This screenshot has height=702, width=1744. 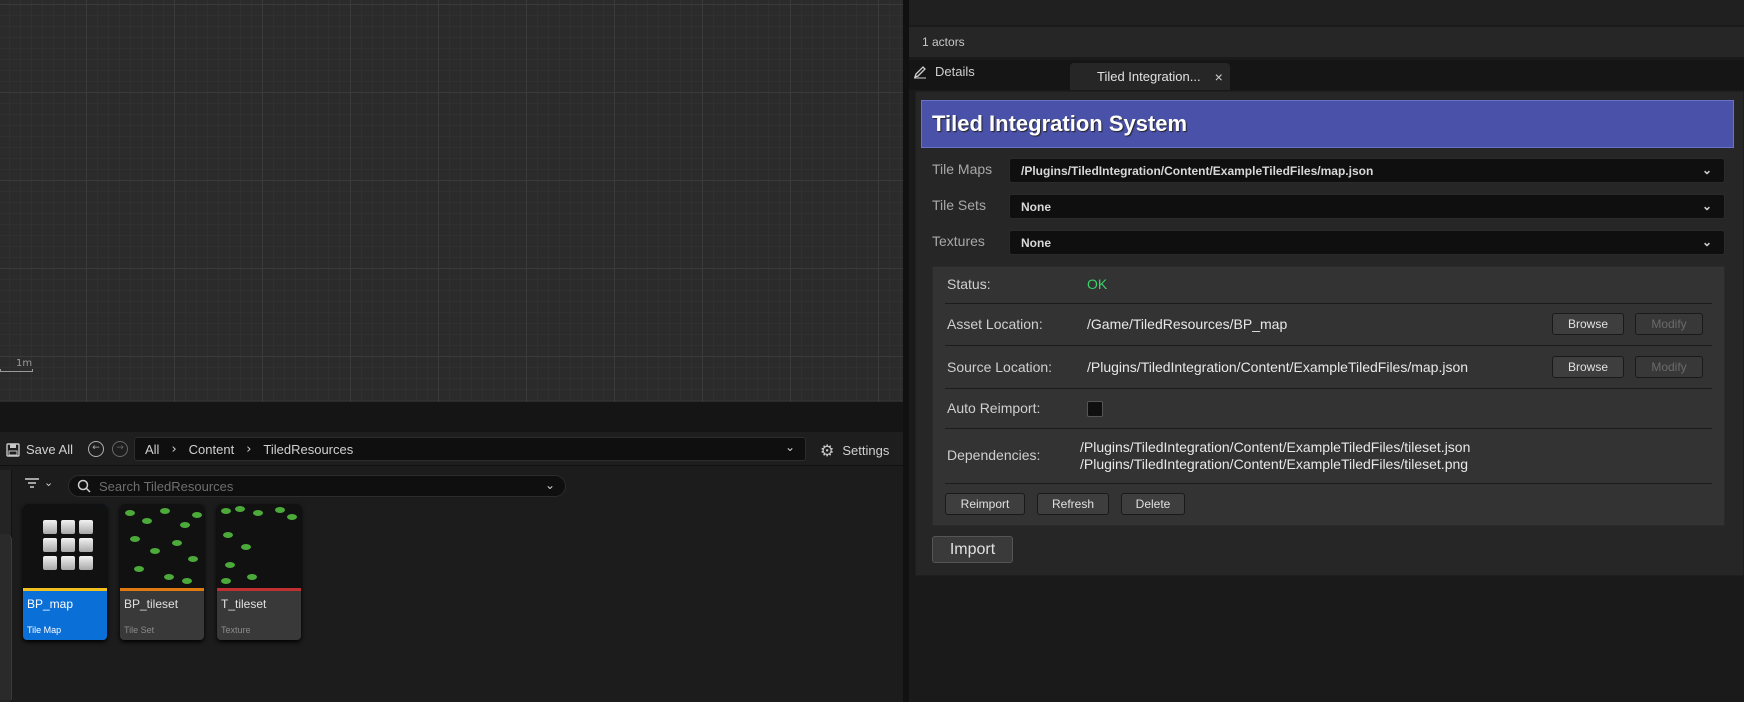 I want to click on tile-sets-label: Tile Sets, so click(x=959, y=205).